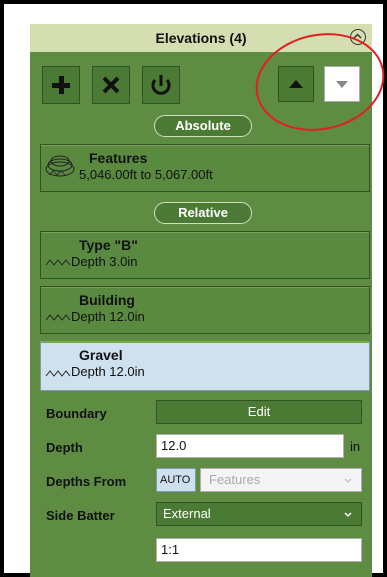 This screenshot has height=577, width=387. I want to click on depth-unit: in, so click(355, 446).